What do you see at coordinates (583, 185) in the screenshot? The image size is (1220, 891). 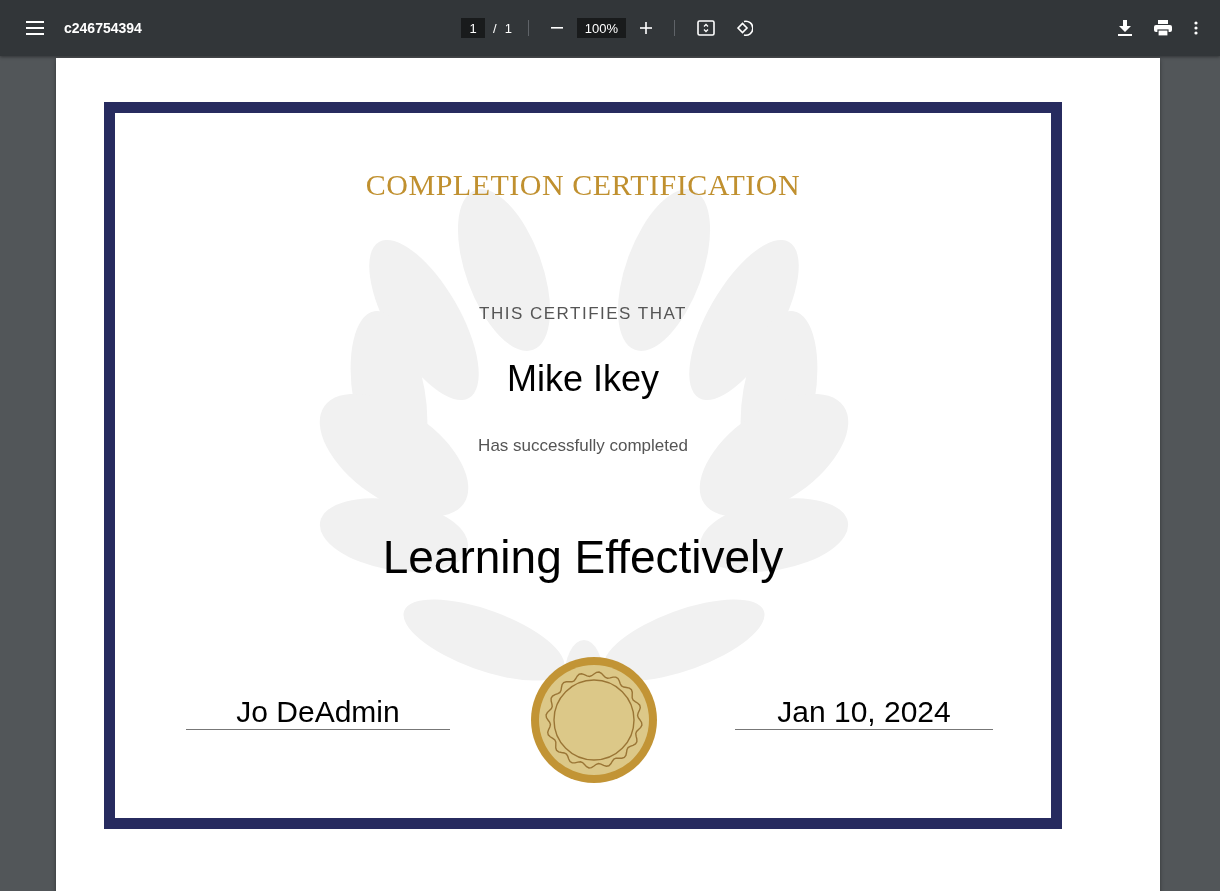 I see `certificate-heading: COMPLETION CERTIFICATION` at bounding box center [583, 185].